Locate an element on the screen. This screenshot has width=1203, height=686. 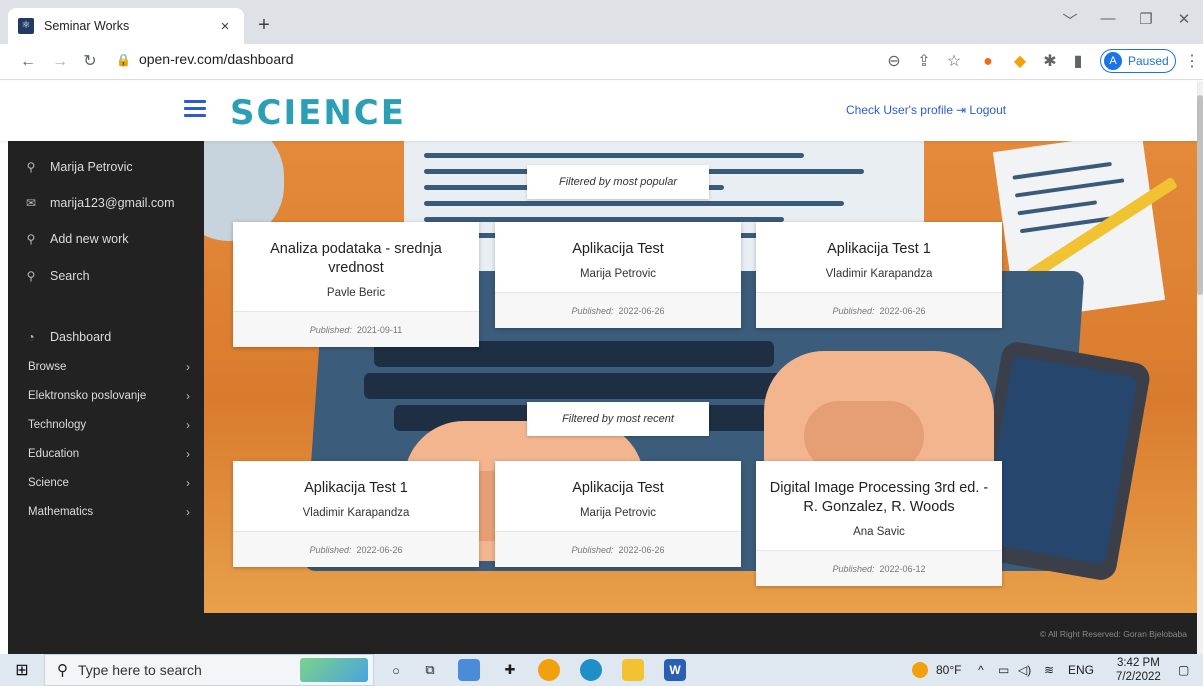
sidebar-item-education: Education › is located at coordinates (106, 454).